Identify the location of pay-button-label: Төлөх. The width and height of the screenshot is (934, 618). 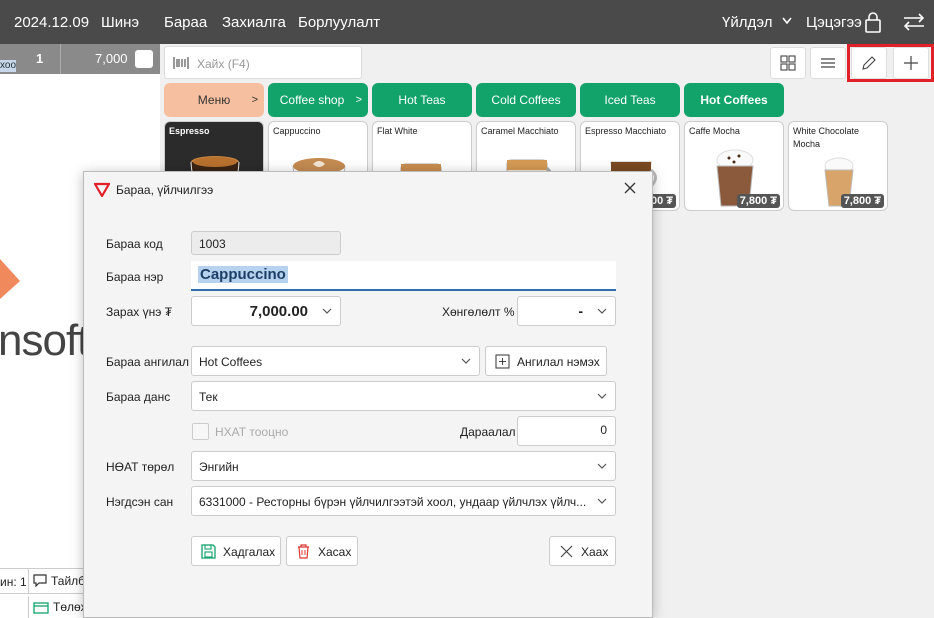
(70, 607).